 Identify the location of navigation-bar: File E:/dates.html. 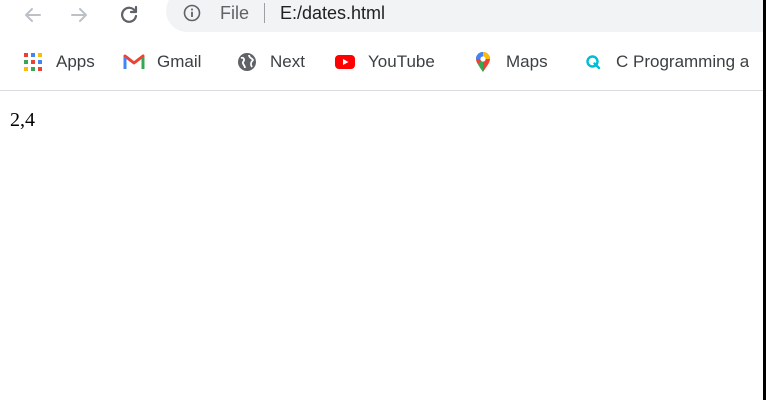
(383, 20).